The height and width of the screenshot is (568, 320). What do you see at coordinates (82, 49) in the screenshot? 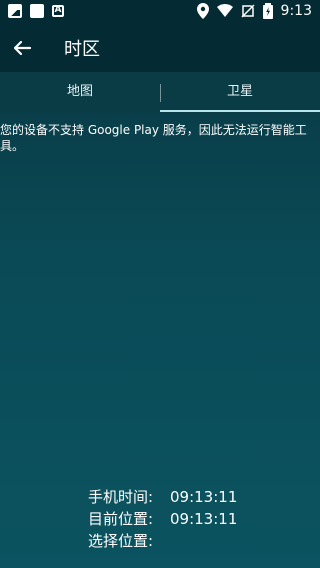
I see `page-title: 时区` at bounding box center [82, 49].